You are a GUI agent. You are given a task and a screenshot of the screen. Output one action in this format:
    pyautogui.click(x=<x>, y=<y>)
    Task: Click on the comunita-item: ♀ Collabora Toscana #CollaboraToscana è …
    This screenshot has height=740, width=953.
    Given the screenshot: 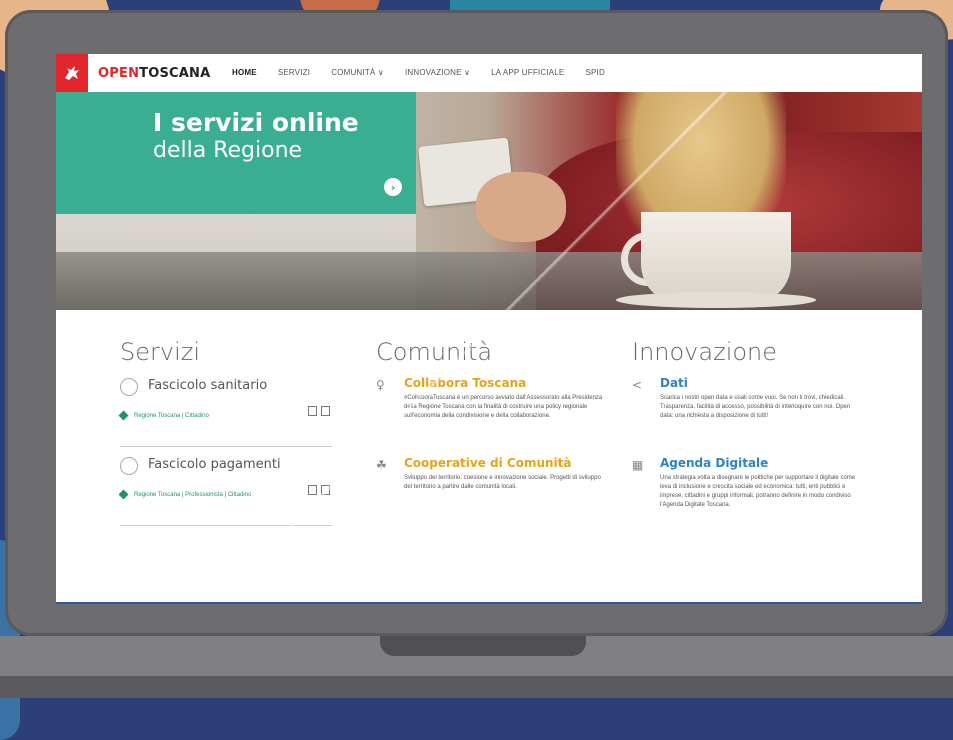 What is the action you would take?
    pyautogui.click(x=496, y=416)
    